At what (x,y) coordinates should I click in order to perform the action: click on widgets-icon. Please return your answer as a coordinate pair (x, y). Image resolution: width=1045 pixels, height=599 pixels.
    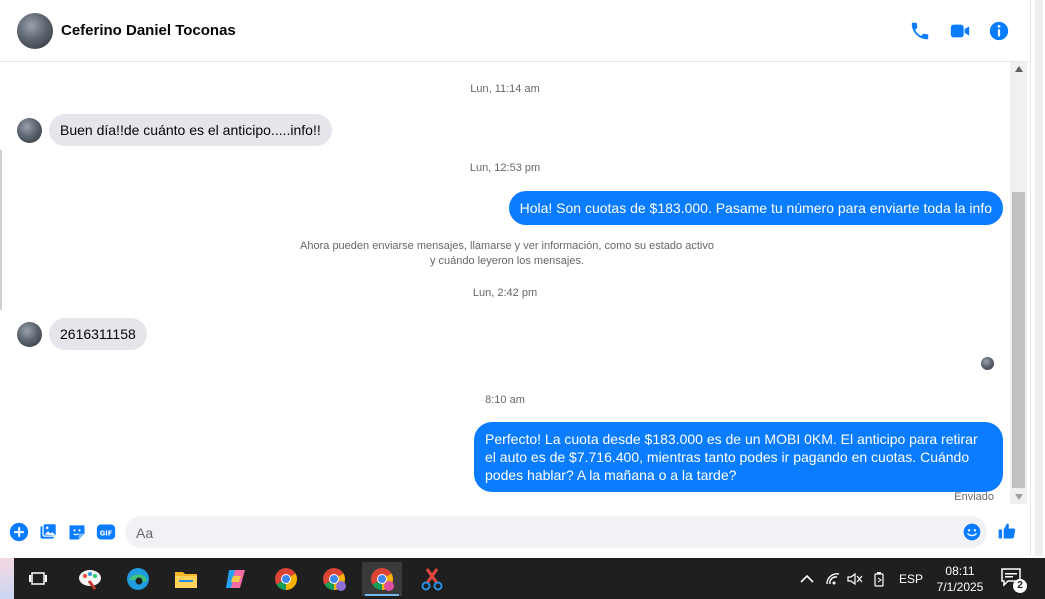
    Looking at the image, I should click on (7, 578).